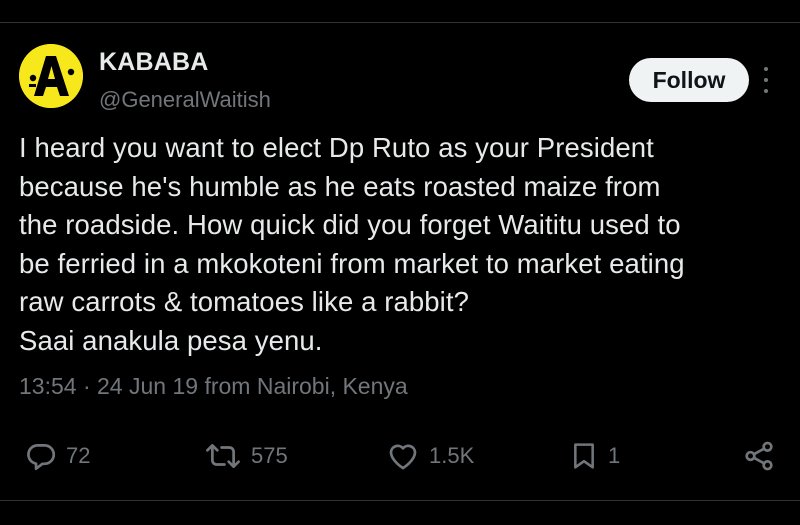  I want to click on share-button, so click(759, 456).